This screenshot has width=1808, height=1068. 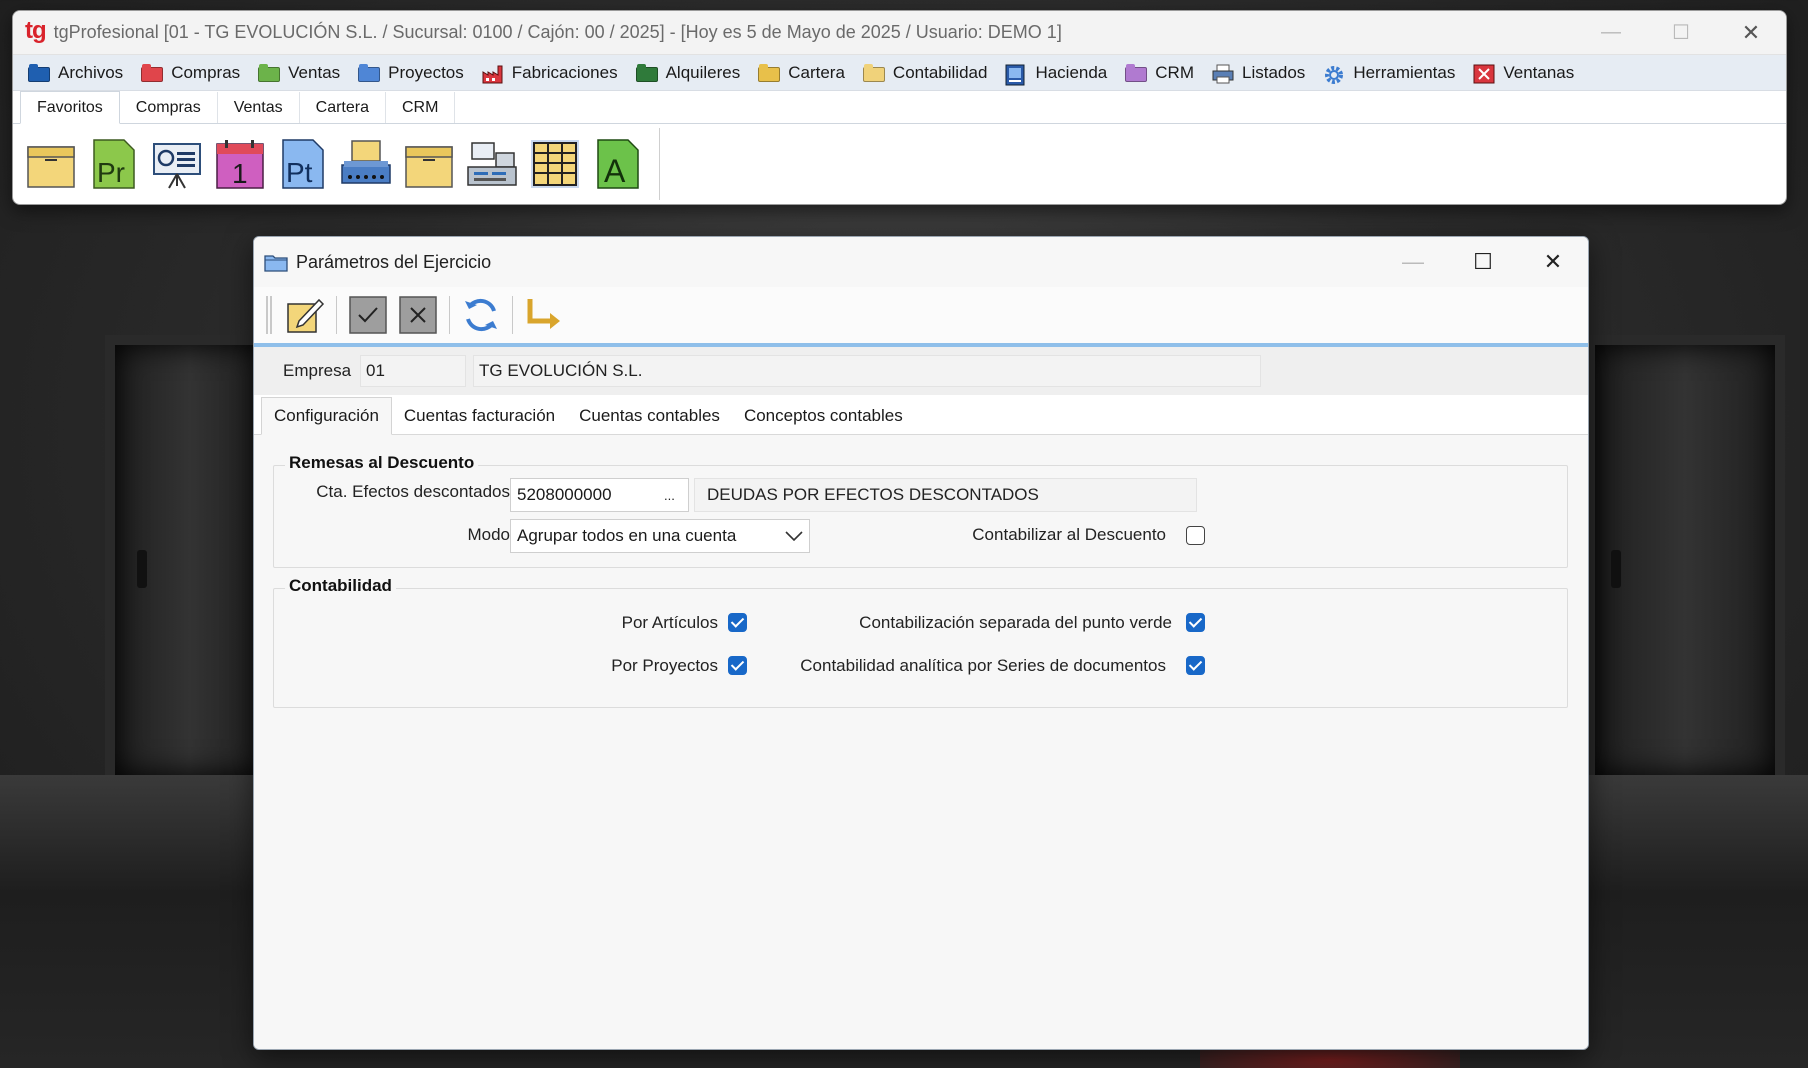 I want to click on menu-label: Alquileres, so click(x=703, y=72).